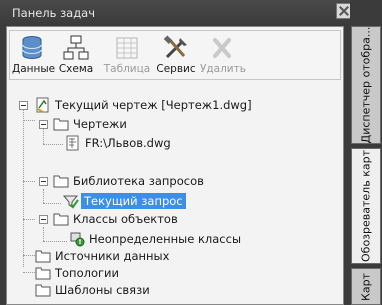 Image resolution: width=382 pixels, height=305 pixels. What do you see at coordinates (34, 69) in the screenshot?
I see `data-button-label: Данные` at bounding box center [34, 69].